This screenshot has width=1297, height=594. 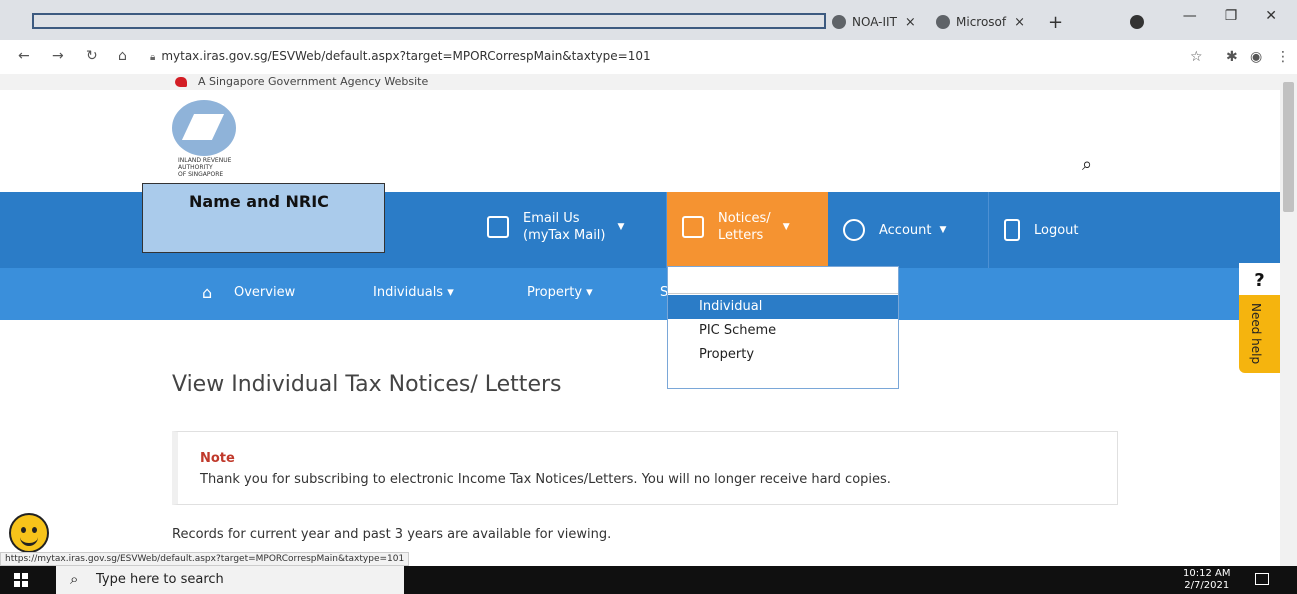 What do you see at coordinates (217, 458) in the screenshot?
I see `note-label: Note` at bounding box center [217, 458].